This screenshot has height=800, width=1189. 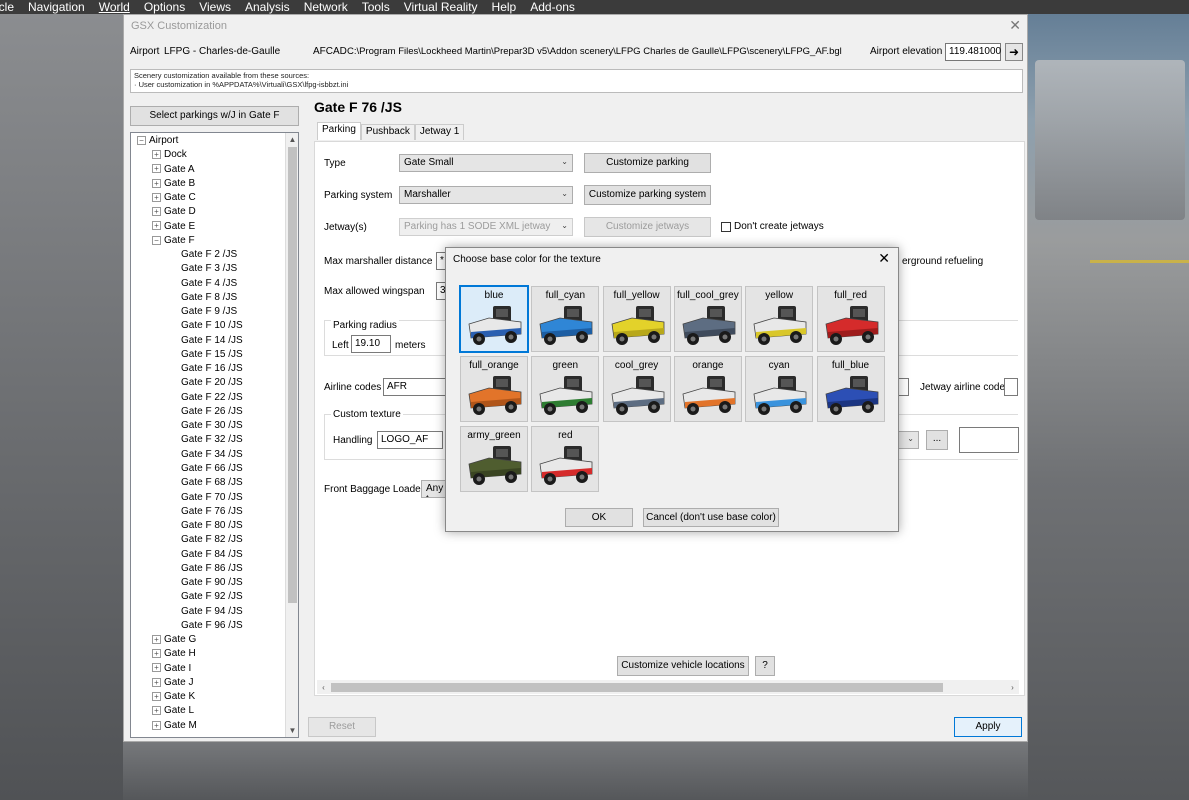 What do you see at coordinates (599, 517) in the screenshot?
I see `ok-button: OK` at bounding box center [599, 517].